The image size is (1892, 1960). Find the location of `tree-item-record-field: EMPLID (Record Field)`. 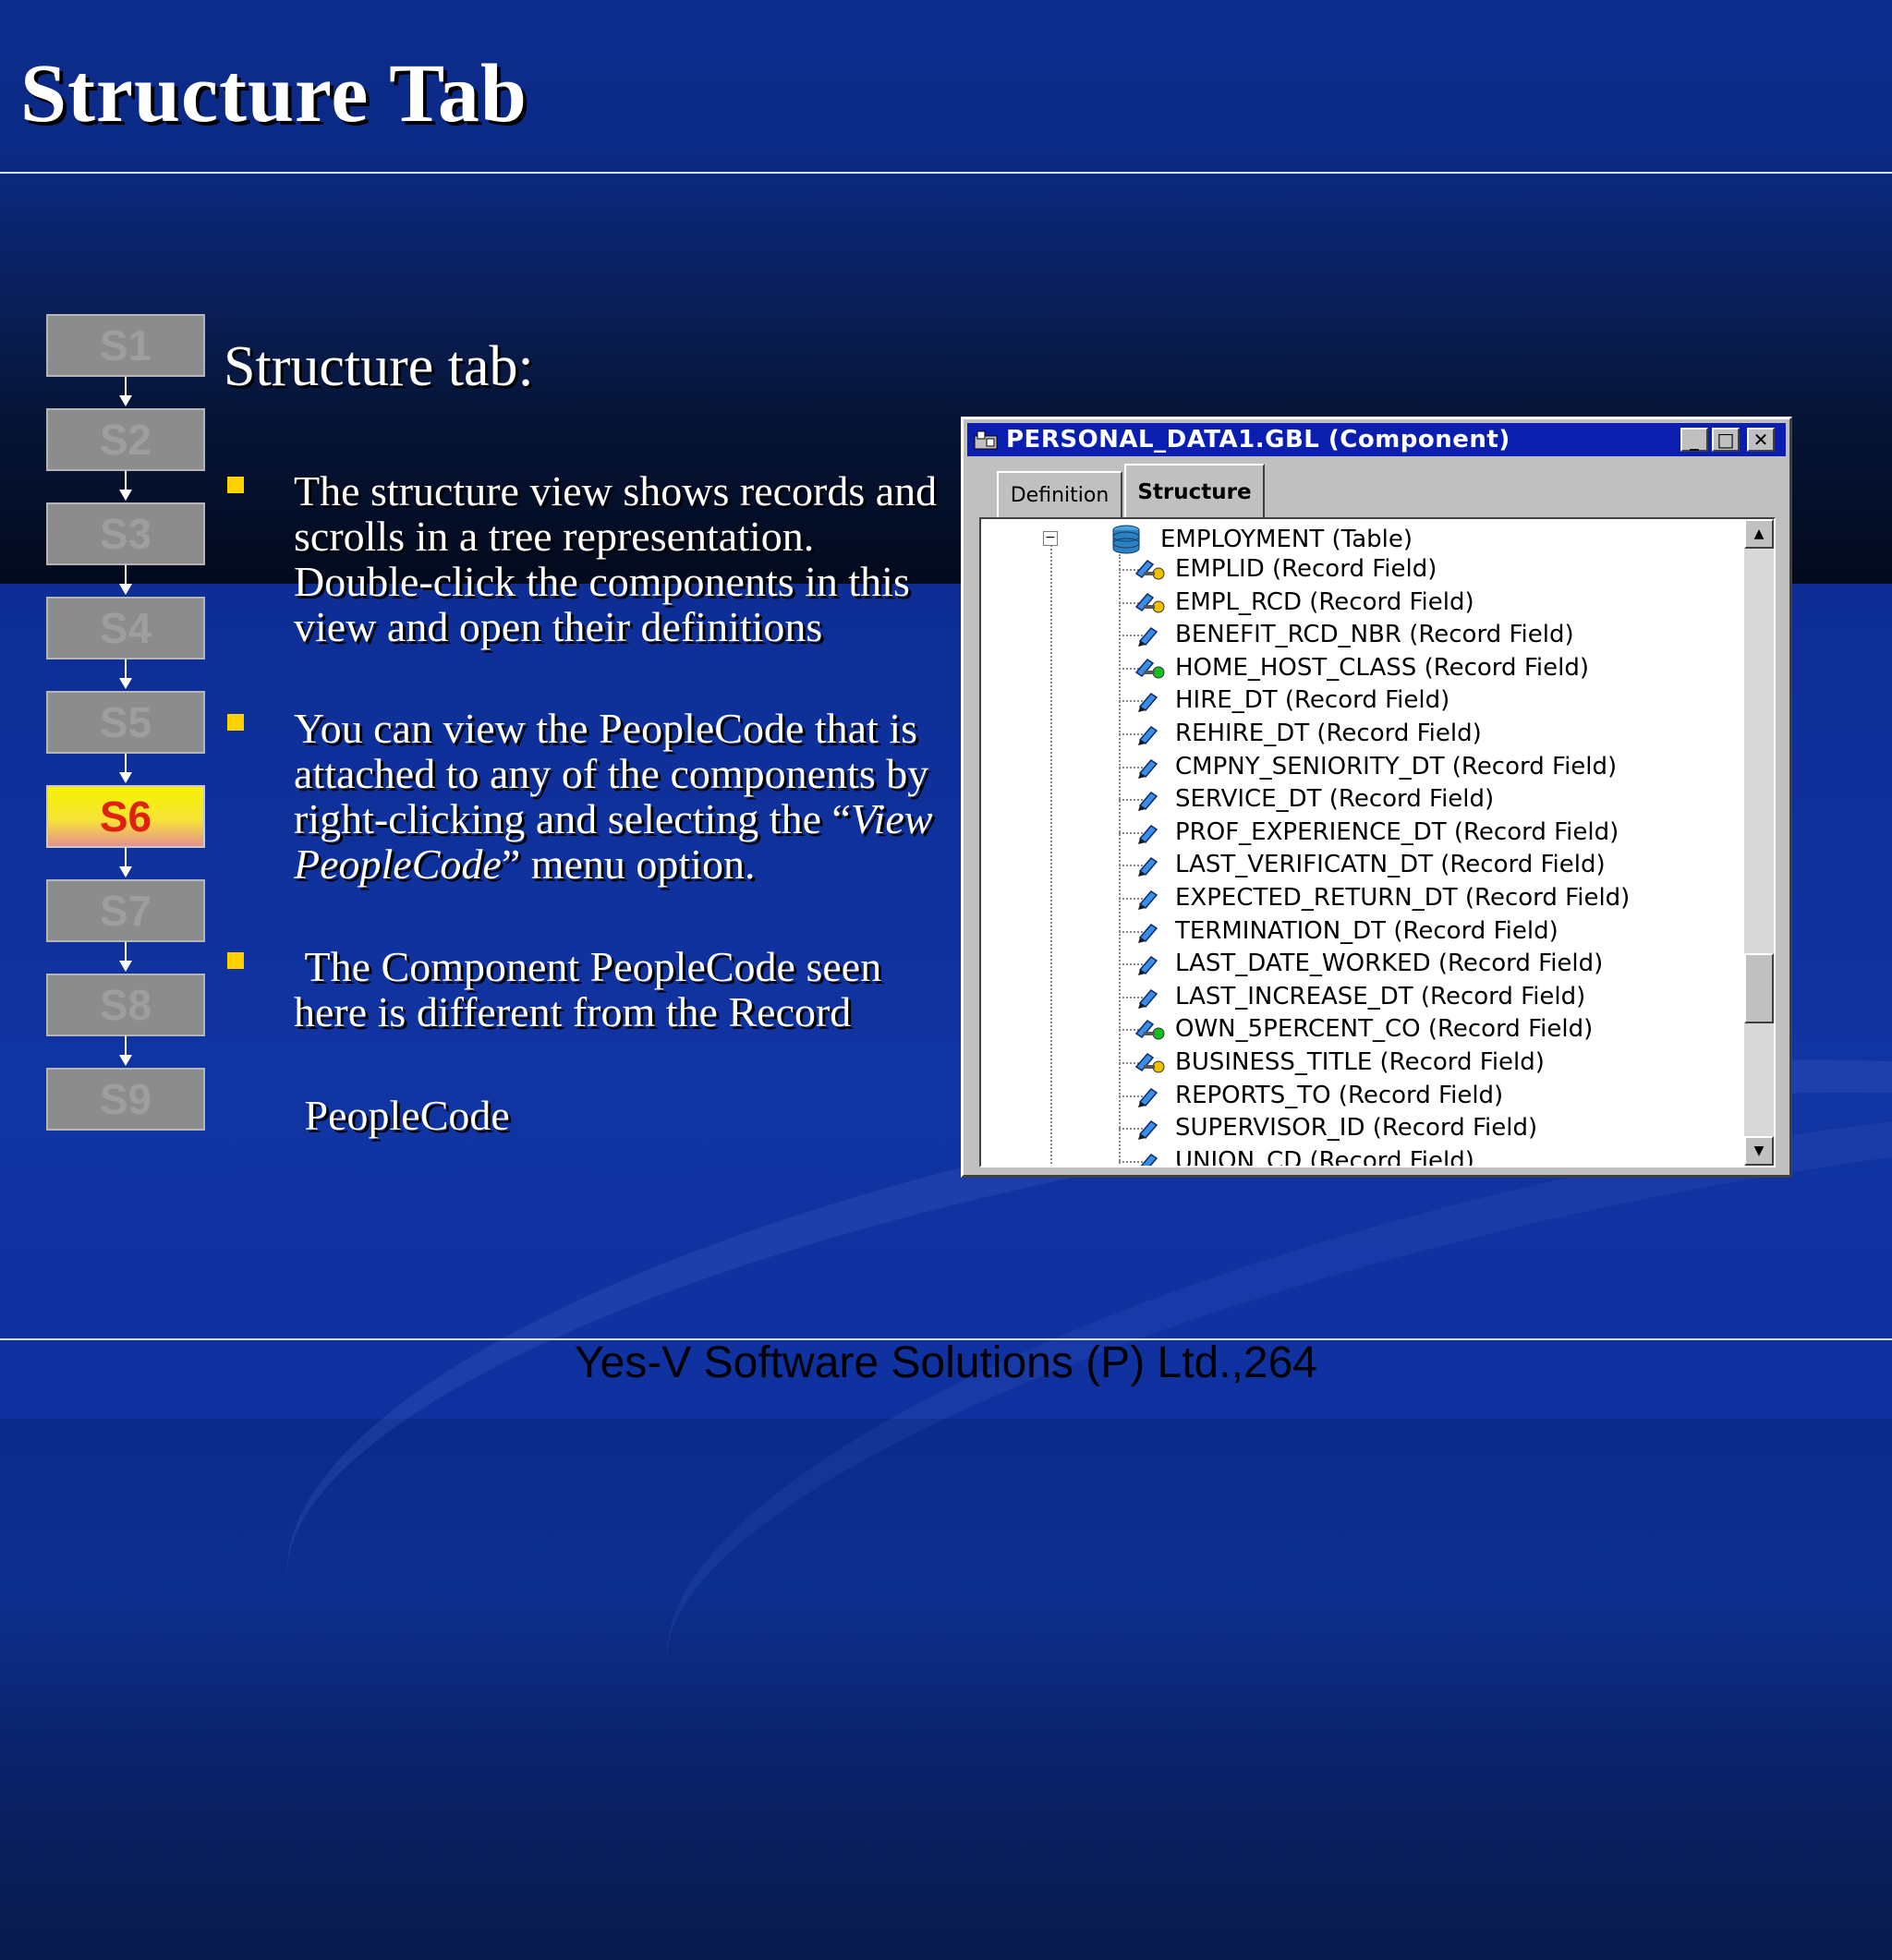

tree-item-record-field: EMPLID (Record Field) is located at coordinates (1285, 569).